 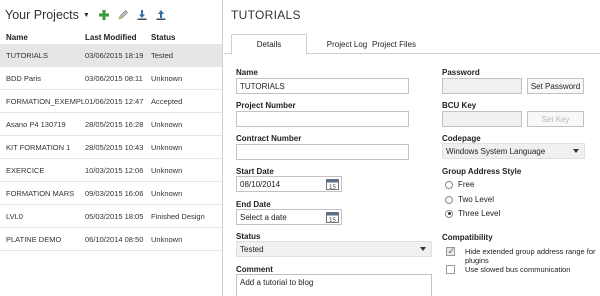 I want to click on codepage-value: Windows System Language, so click(x=496, y=151).